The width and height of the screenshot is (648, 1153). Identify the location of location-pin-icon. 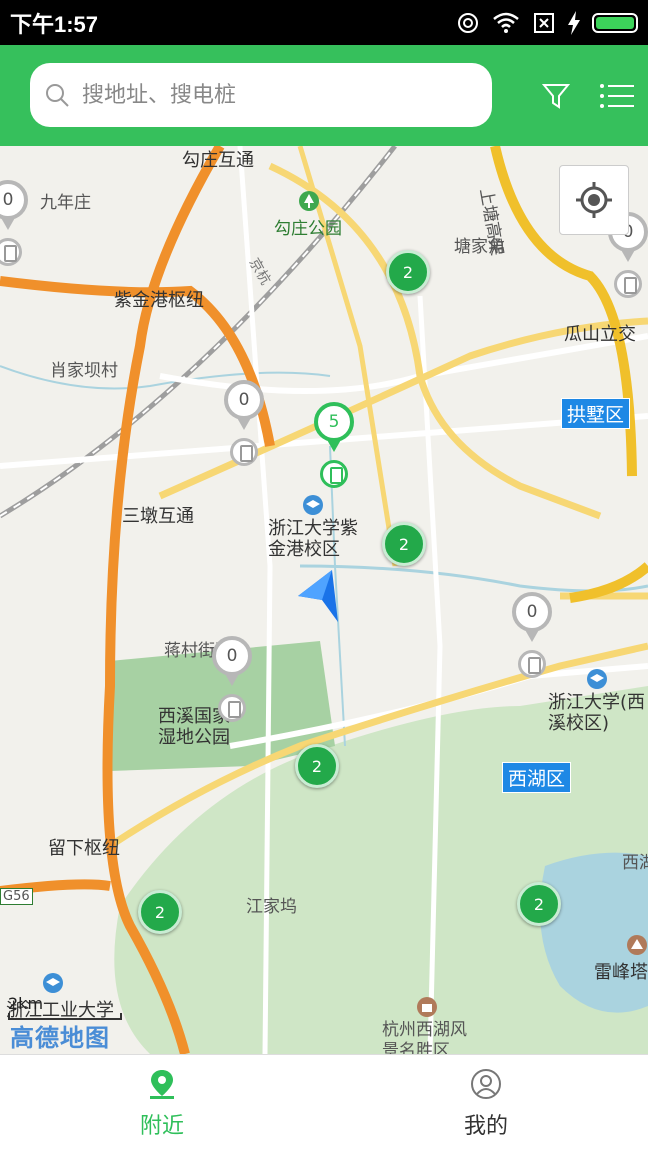
(162, 1084).